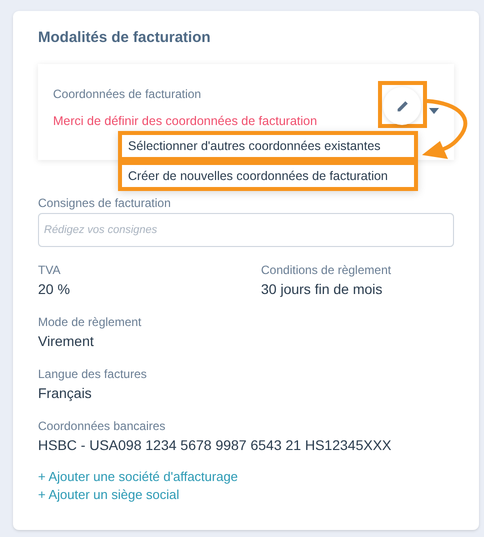 The width and height of the screenshot is (484, 537). Describe the element at coordinates (127, 94) in the screenshot. I see `field-label: Coordonnées de facturation` at that location.